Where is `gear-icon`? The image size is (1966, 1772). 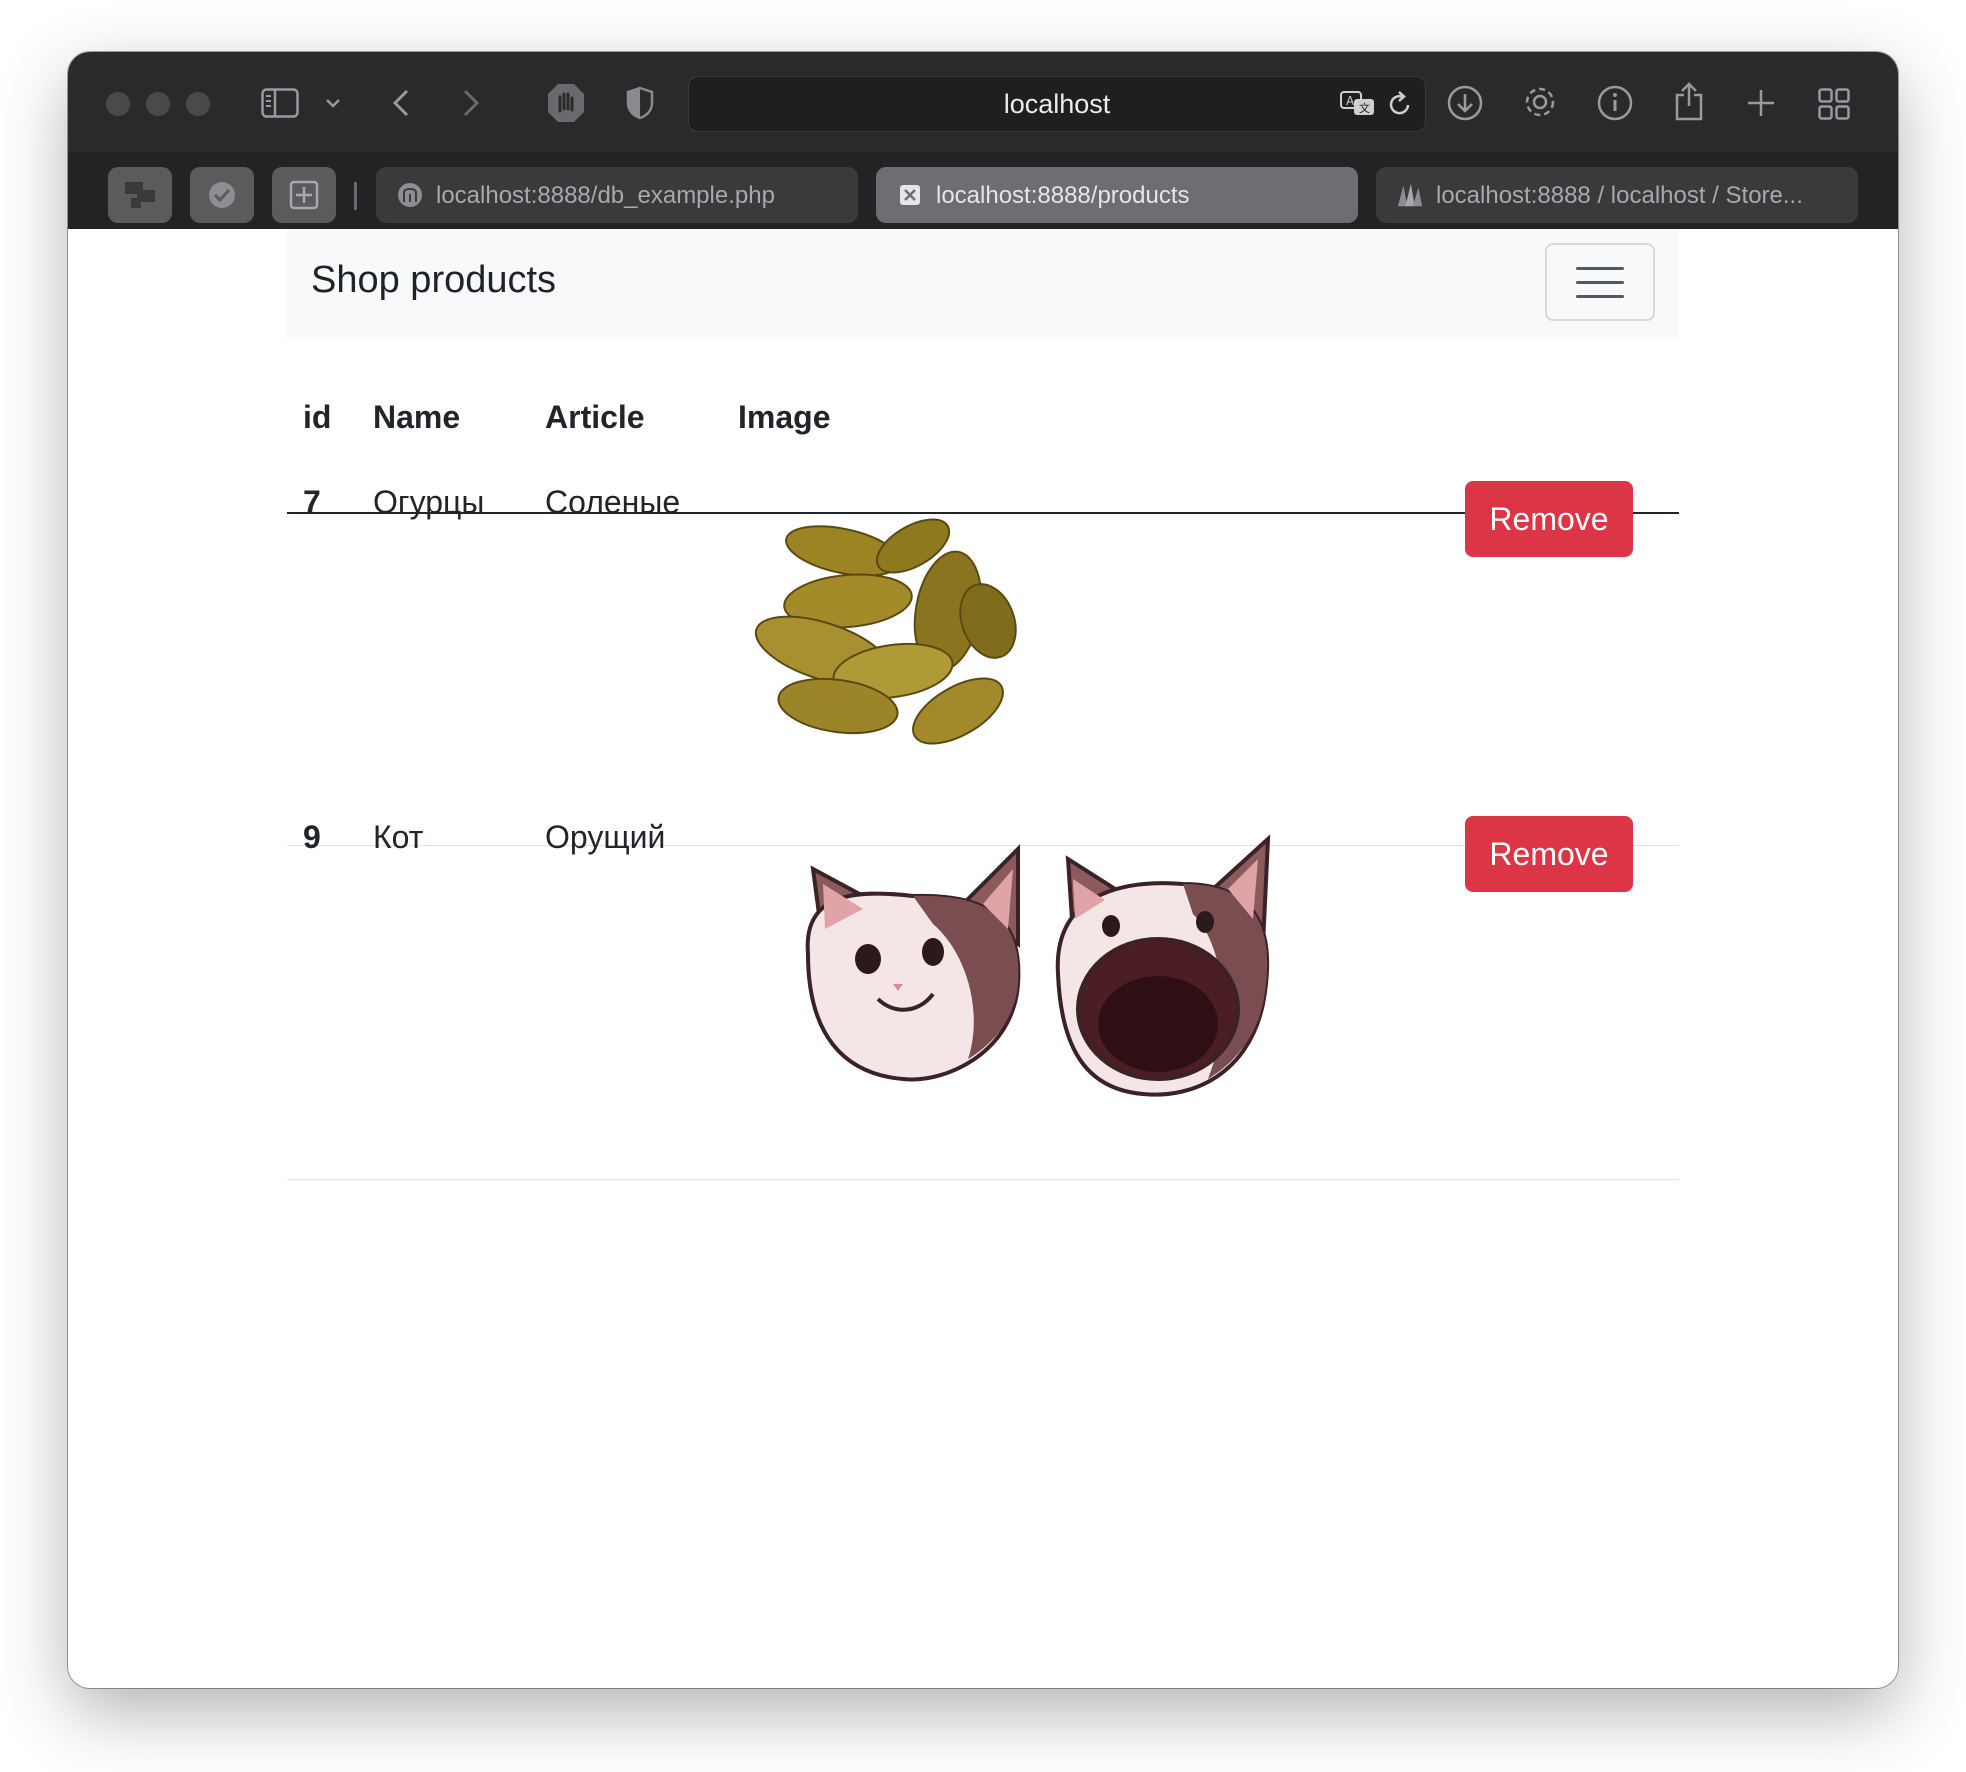
gear-icon is located at coordinates (1540, 102).